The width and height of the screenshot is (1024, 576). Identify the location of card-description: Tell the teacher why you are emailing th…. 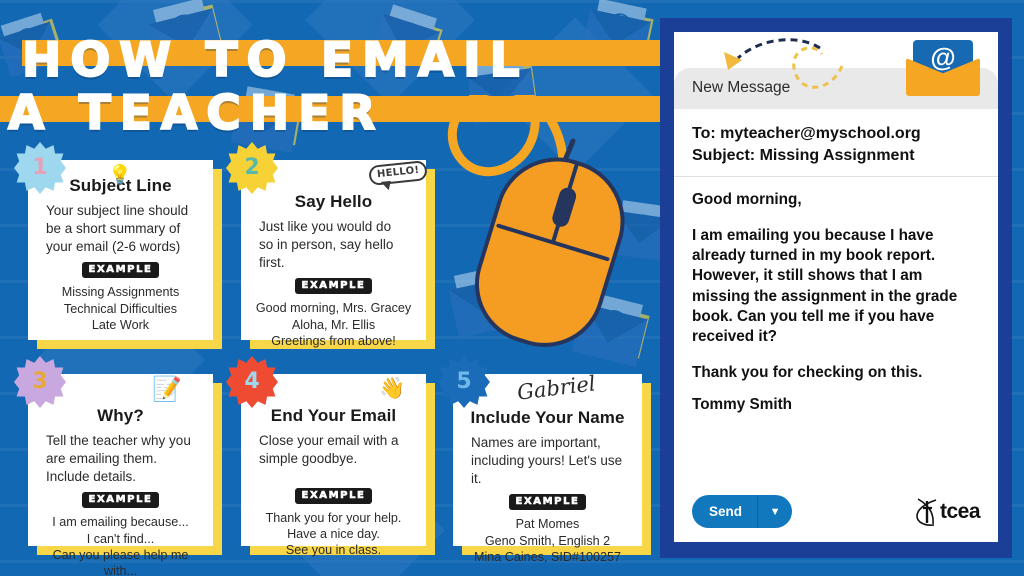
(118, 458).